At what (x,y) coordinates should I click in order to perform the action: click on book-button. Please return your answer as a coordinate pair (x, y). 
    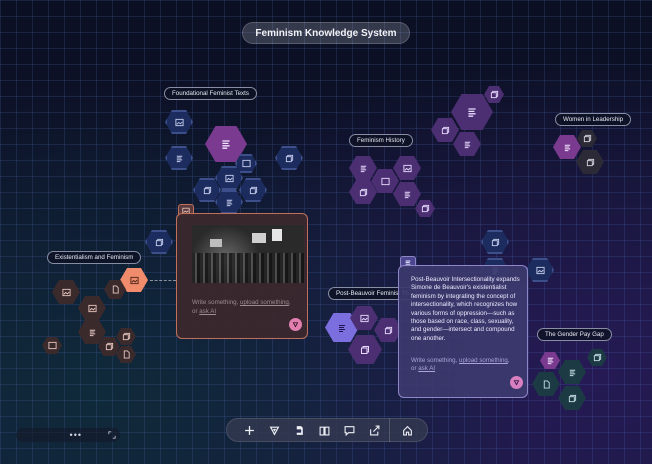
    Looking at the image, I should click on (324, 430).